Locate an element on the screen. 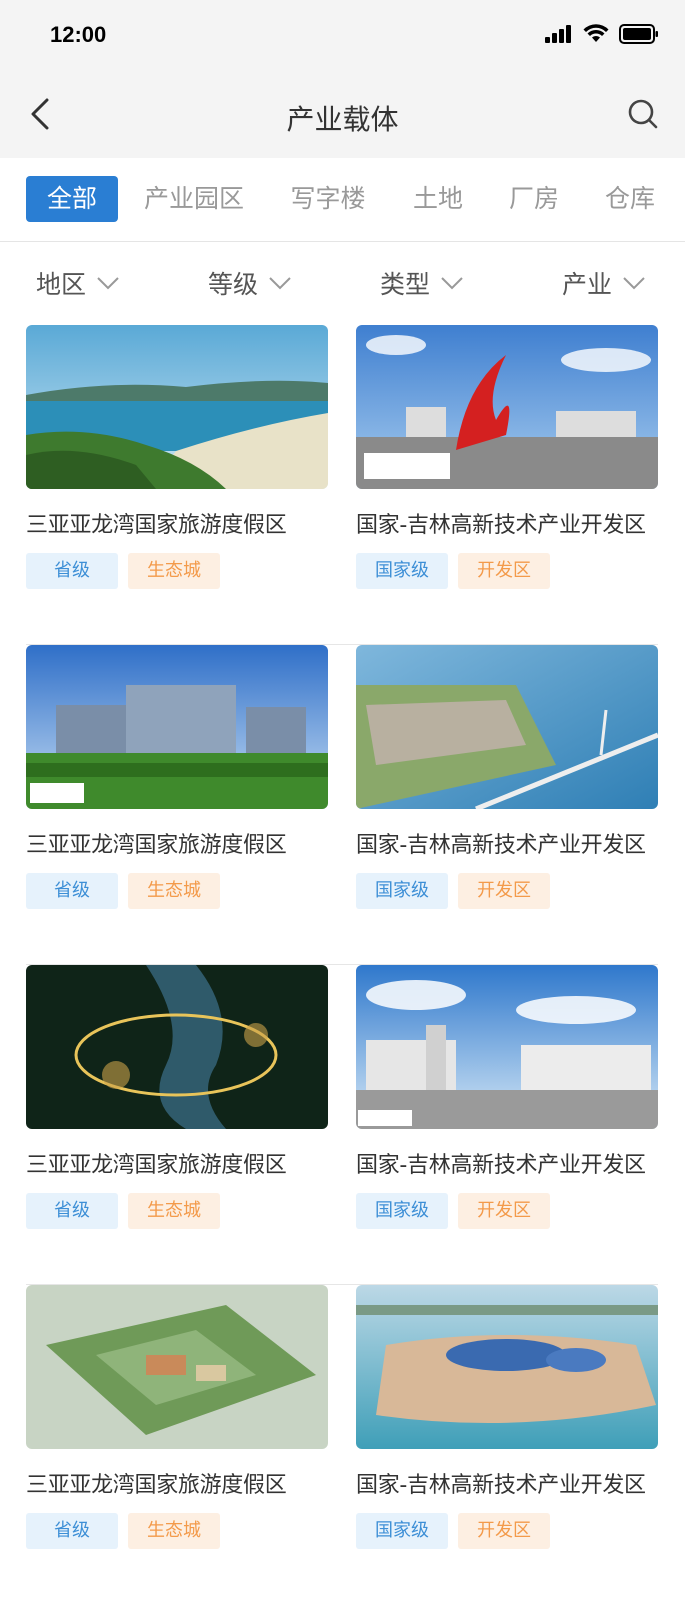  filter-industry-label: 产业 is located at coordinates (587, 284).